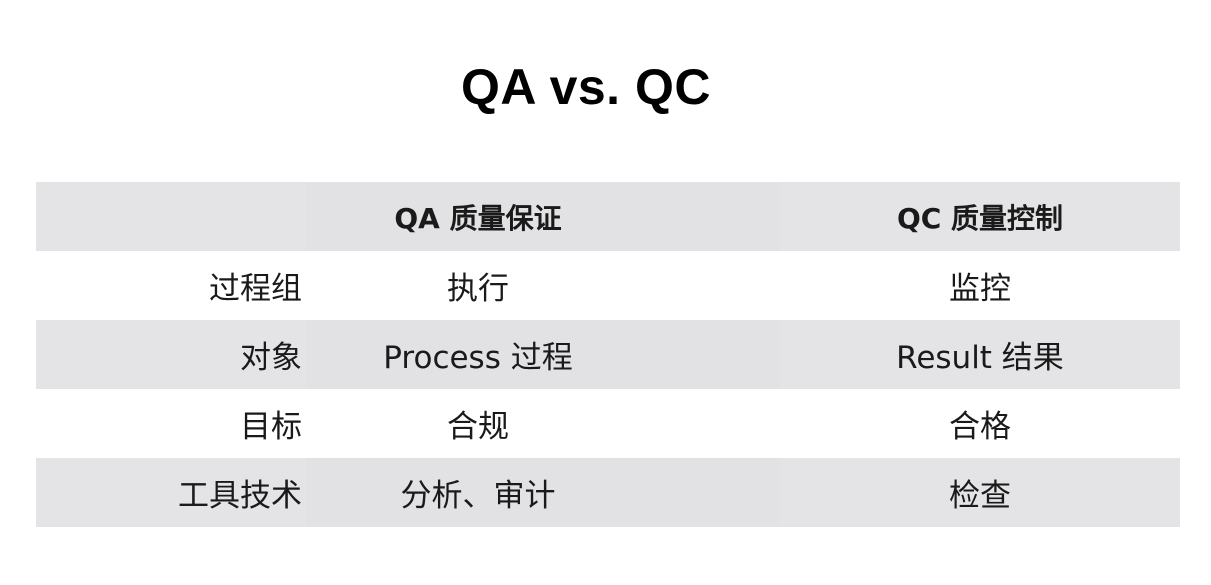 The height and width of the screenshot is (585, 1211). Describe the element at coordinates (171, 354) in the screenshot. I see `row-label-cell: 对象` at that location.